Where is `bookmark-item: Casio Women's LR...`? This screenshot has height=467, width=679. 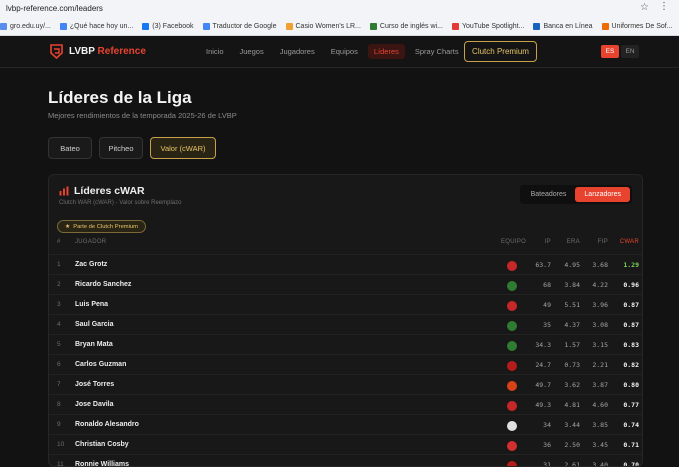 bookmark-item: Casio Women's LR... is located at coordinates (323, 26).